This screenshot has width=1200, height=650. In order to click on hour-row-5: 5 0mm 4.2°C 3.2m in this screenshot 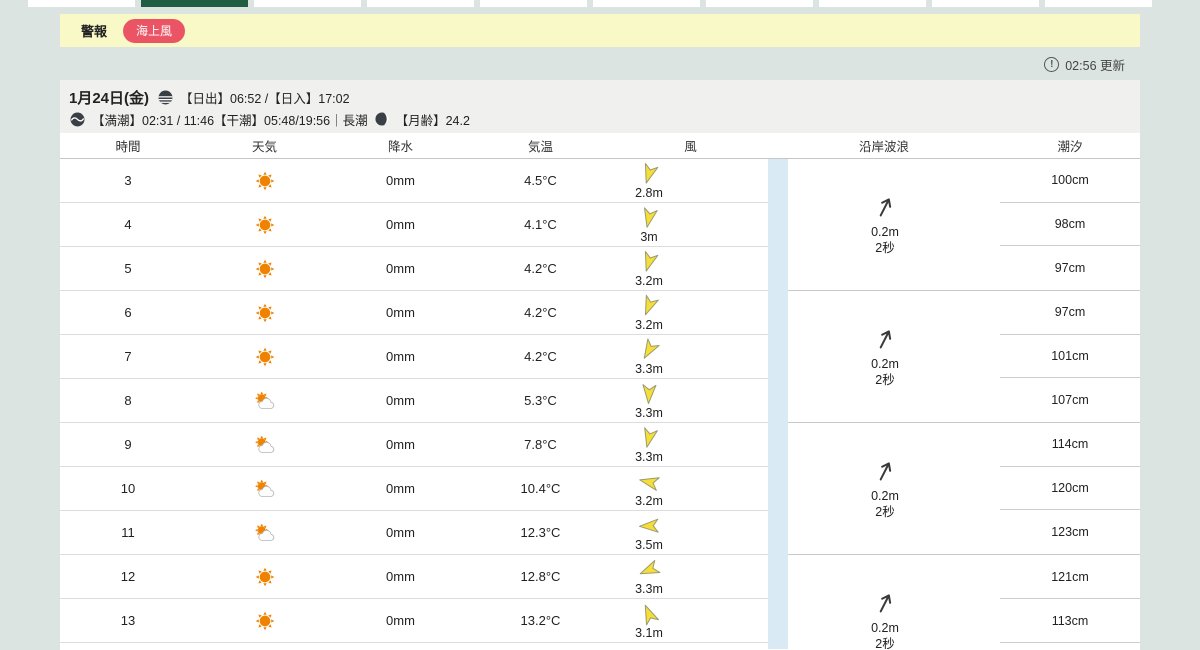, I will do `click(414, 269)`.